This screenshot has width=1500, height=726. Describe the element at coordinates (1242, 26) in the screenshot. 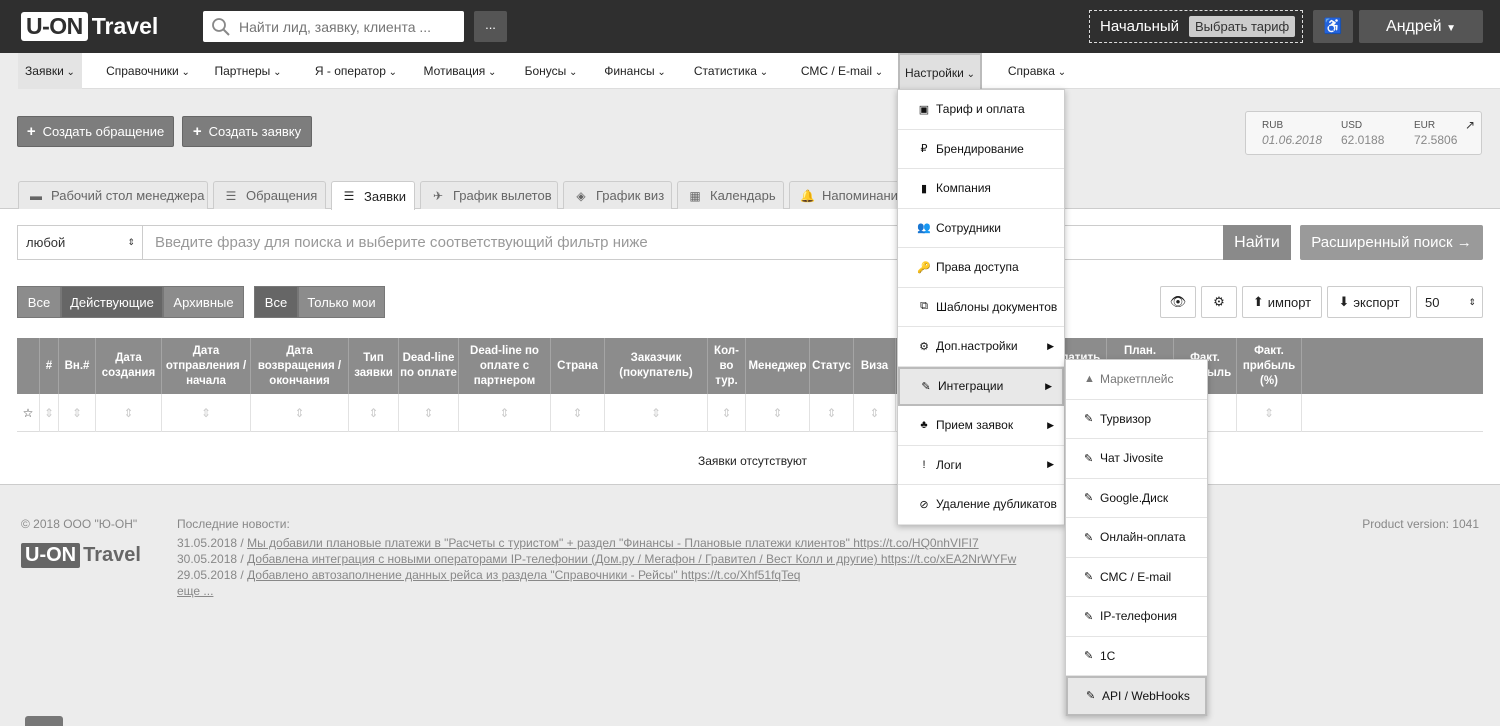

I see `choose-tariff-button: Выбрать тариф` at that location.